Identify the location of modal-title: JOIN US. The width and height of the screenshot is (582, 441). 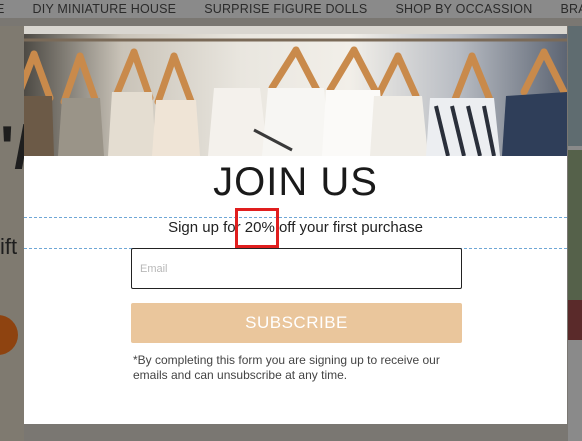
(295, 182).